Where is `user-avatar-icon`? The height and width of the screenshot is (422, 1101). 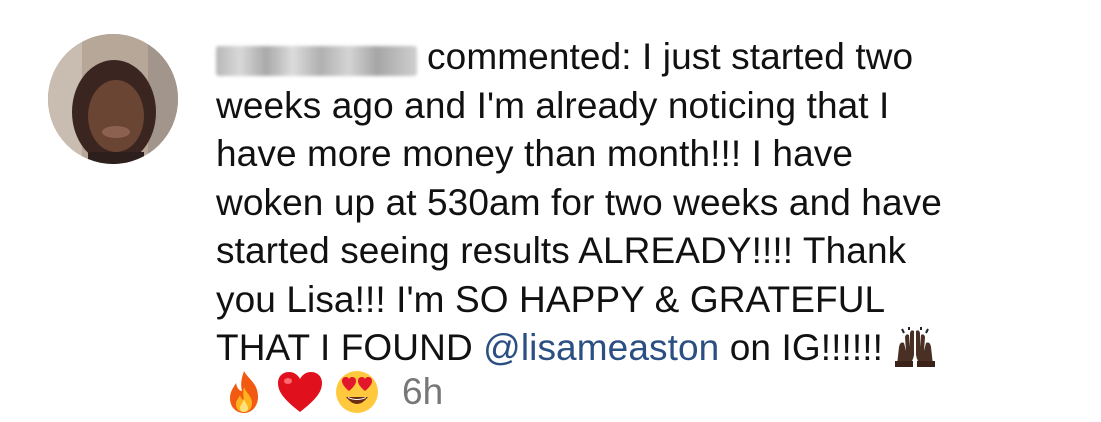
user-avatar-icon is located at coordinates (113, 99).